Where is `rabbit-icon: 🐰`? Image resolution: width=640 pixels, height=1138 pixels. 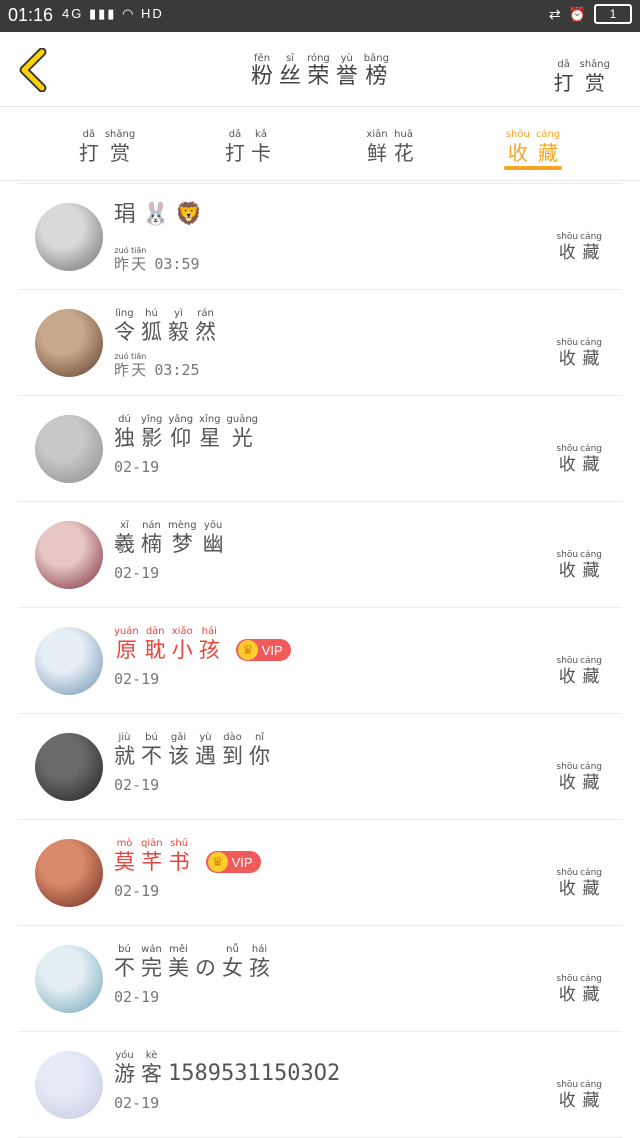 rabbit-icon: 🐰 is located at coordinates (156, 214).